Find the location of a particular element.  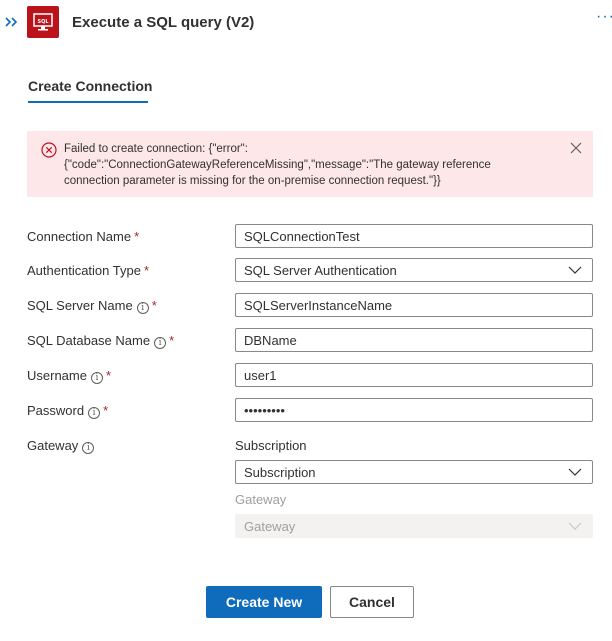

gateway-sub-label: Gateway is located at coordinates (261, 499).